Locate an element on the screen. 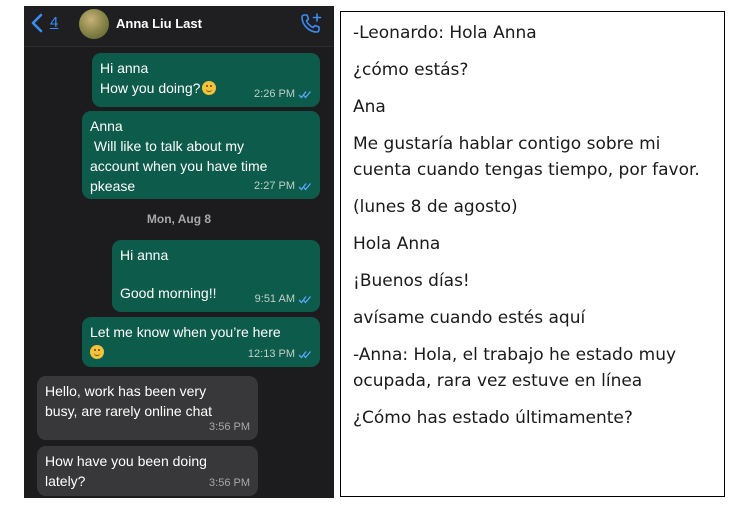 The height and width of the screenshot is (505, 734). translation-line: Ana is located at coordinates (369, 107).